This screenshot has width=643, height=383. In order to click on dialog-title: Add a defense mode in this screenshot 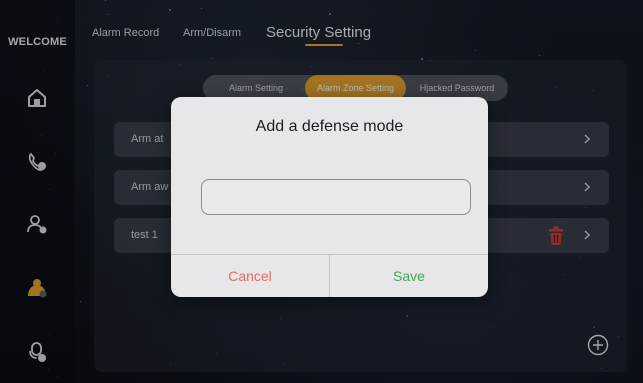, I will do `click(329, 126)`.